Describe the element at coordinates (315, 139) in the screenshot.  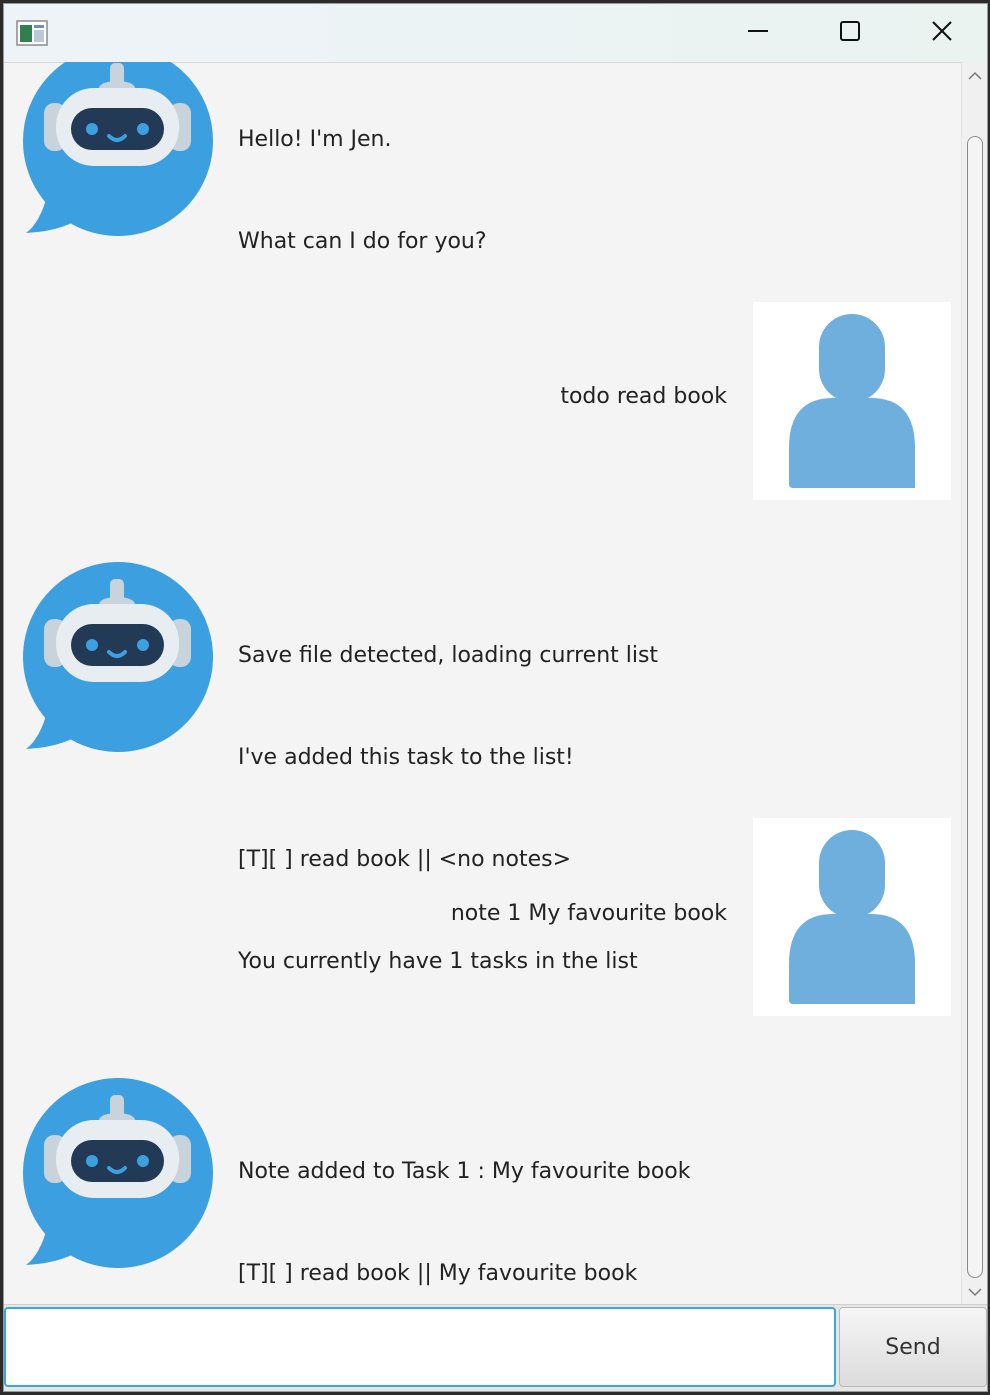
I see `bot-message-line: Hello! I'm Jen.` at that location.